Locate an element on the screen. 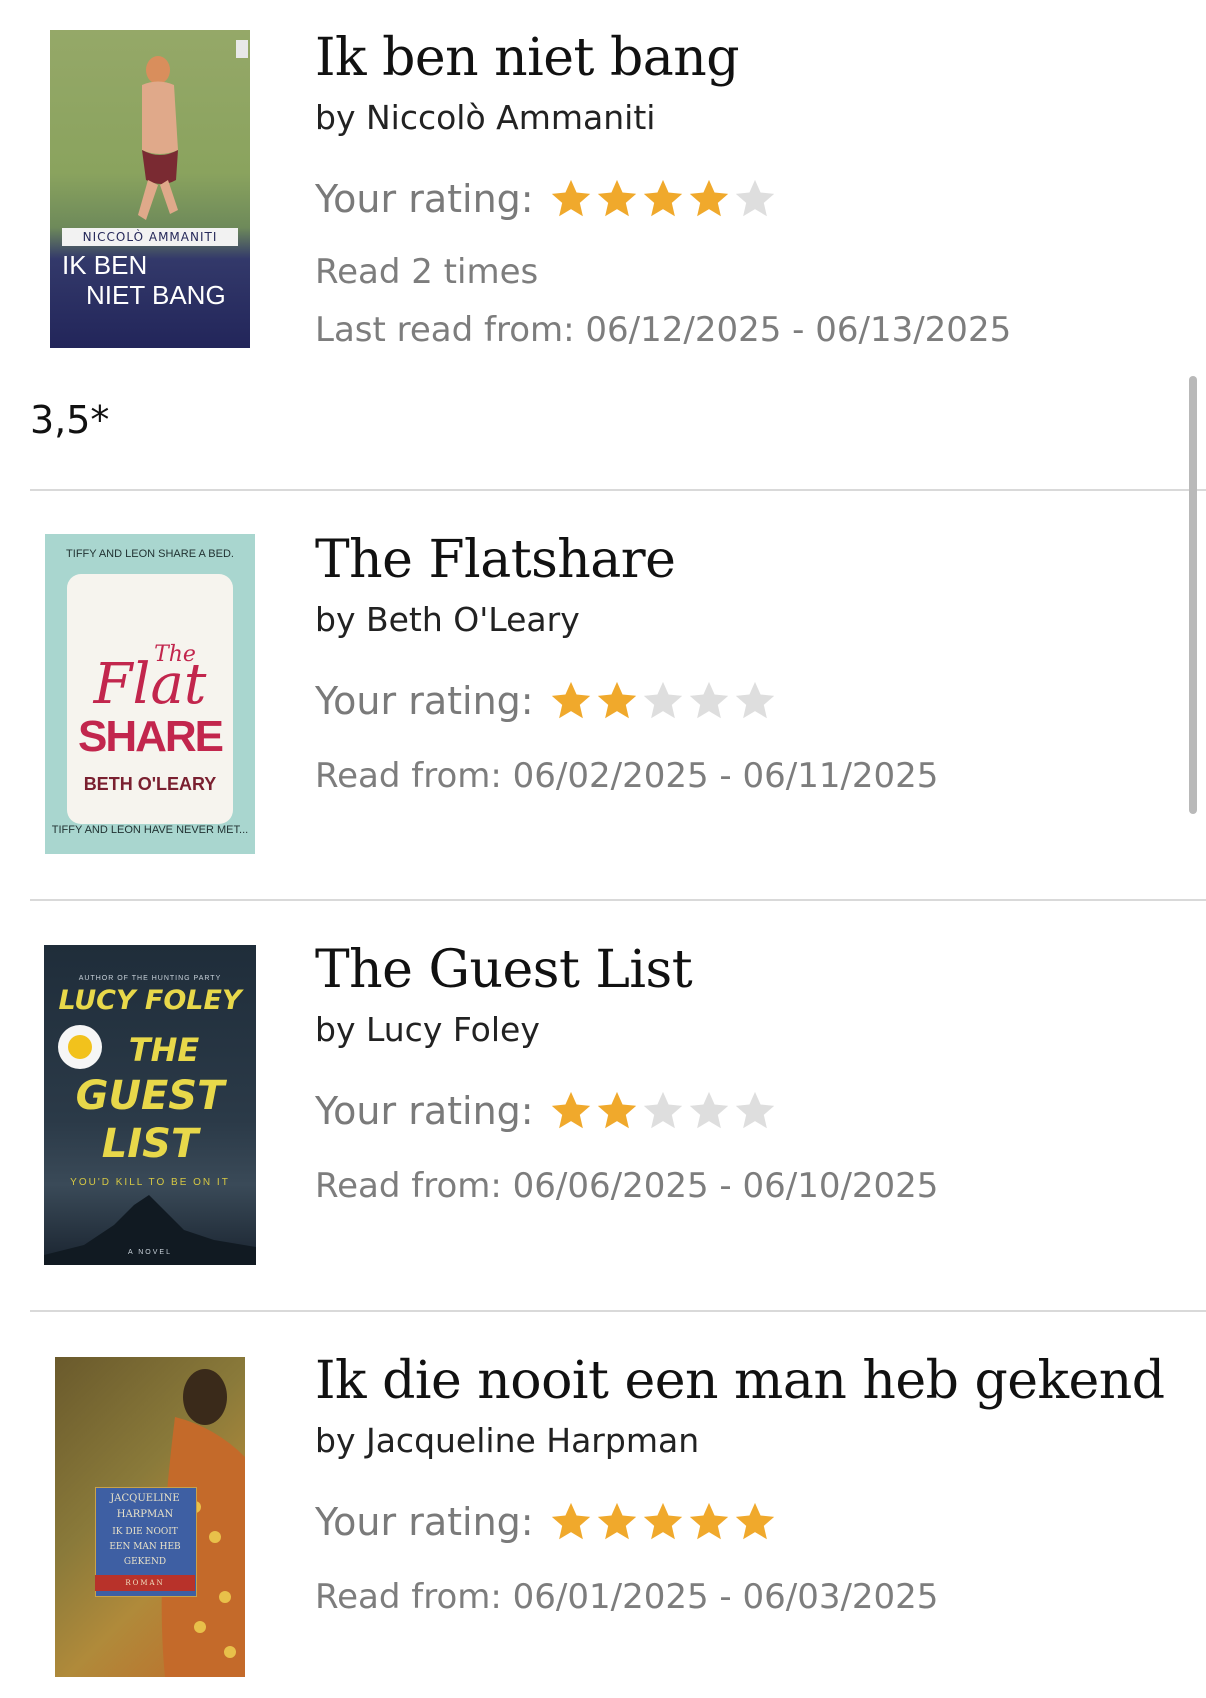 This screenshot has width=1206, height=1698. cover-title-share: SHARE is located at coordinates (150, 736).